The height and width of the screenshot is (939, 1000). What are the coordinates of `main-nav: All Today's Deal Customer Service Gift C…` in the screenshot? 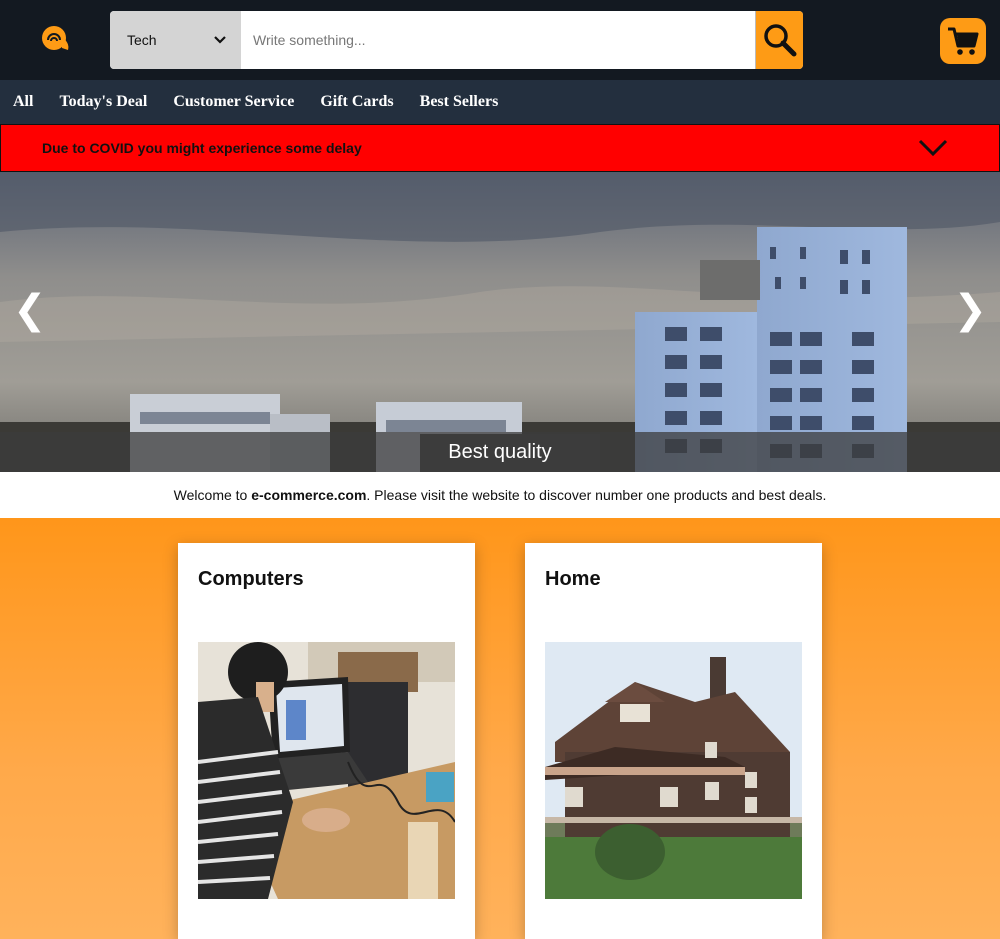 It's located at (500, 102).